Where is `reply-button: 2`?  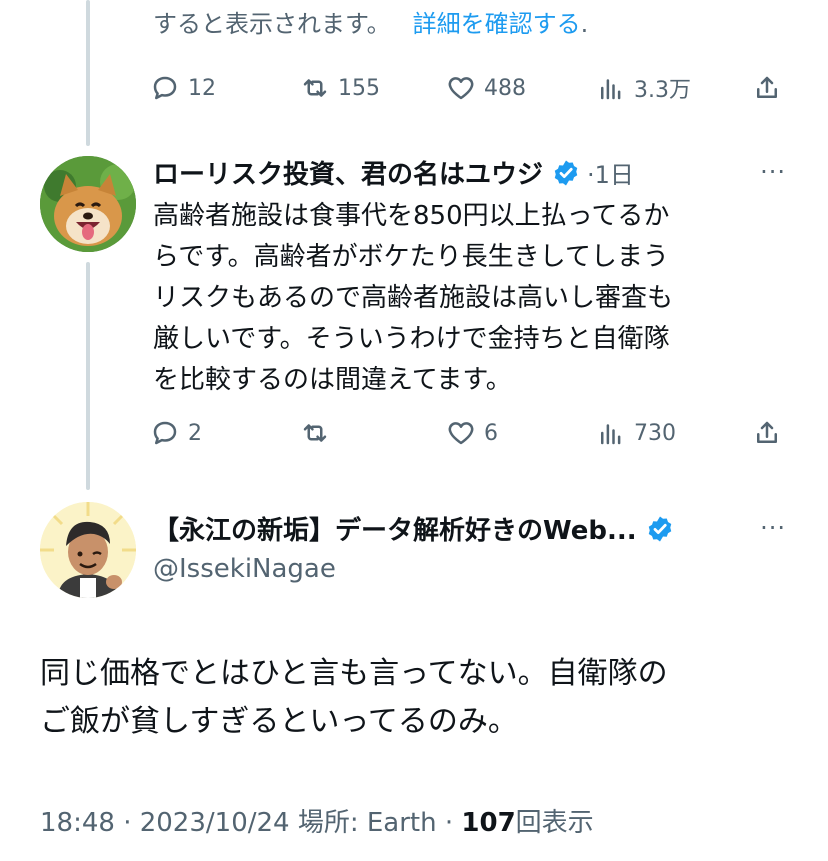
reply-button: 2 is located at coordinates (176, 433).